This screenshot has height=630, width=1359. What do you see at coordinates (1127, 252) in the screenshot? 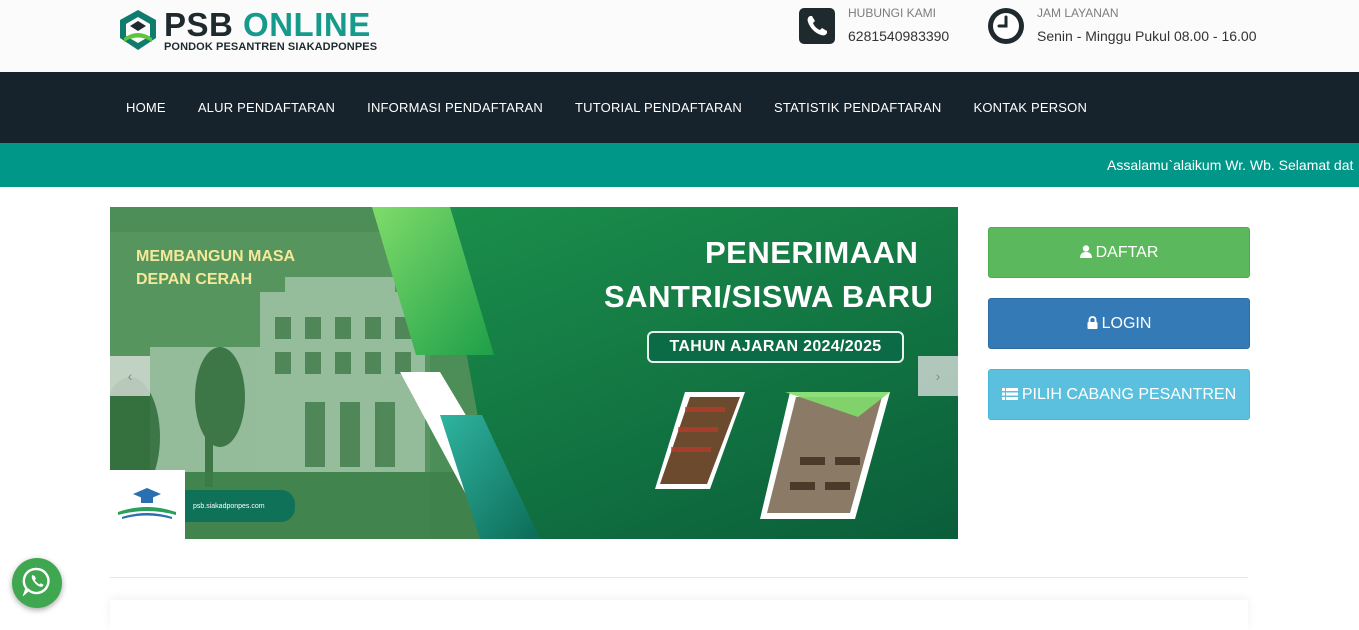
I see `daftar-label: DAFTAR` at bounding box center [1127, 252].